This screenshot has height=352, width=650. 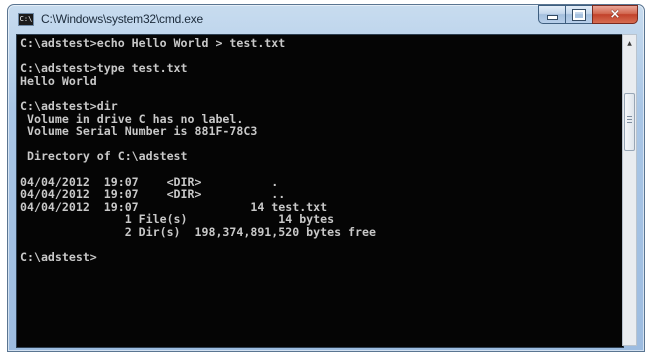 What do you see at coordinates (58, 80) in the screenshot?
I see `console-line: Hello World` at bounding box center [58, 80].